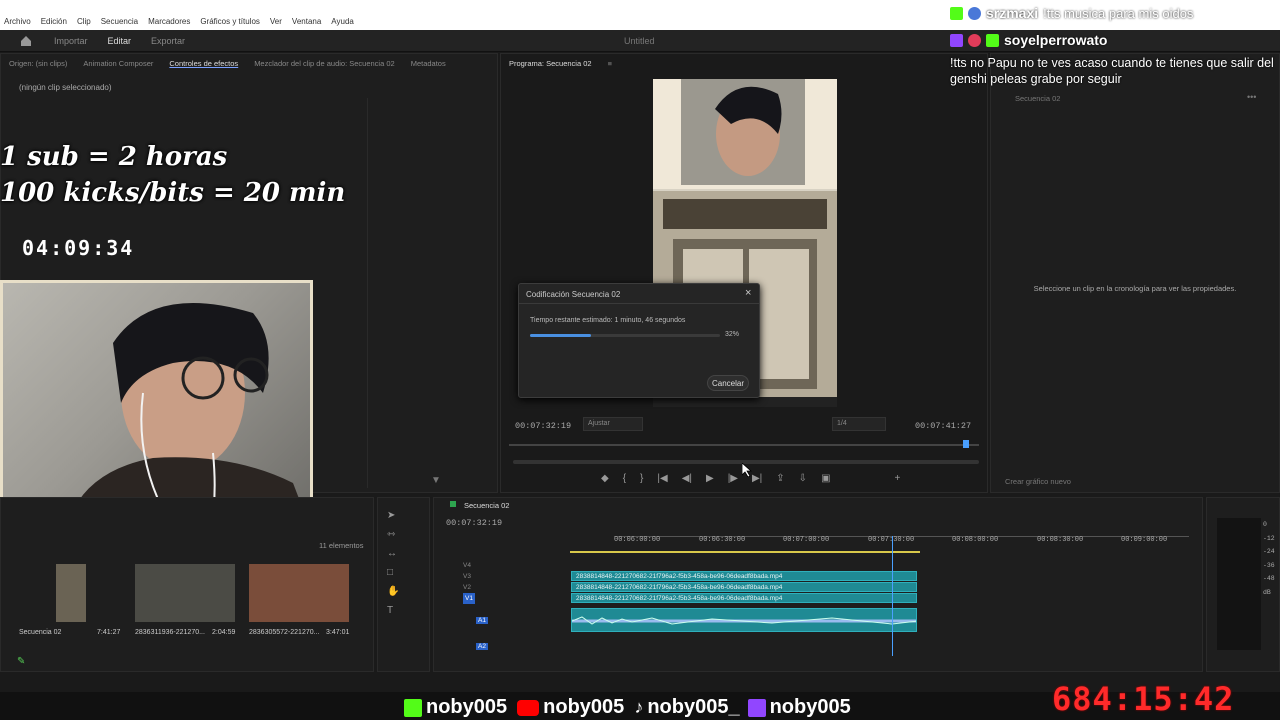  What do you see at coordinates (118, 63) in the screenshot?
I see `tab-animation-composer: Animation Composer` at bounding box center [118, 63].